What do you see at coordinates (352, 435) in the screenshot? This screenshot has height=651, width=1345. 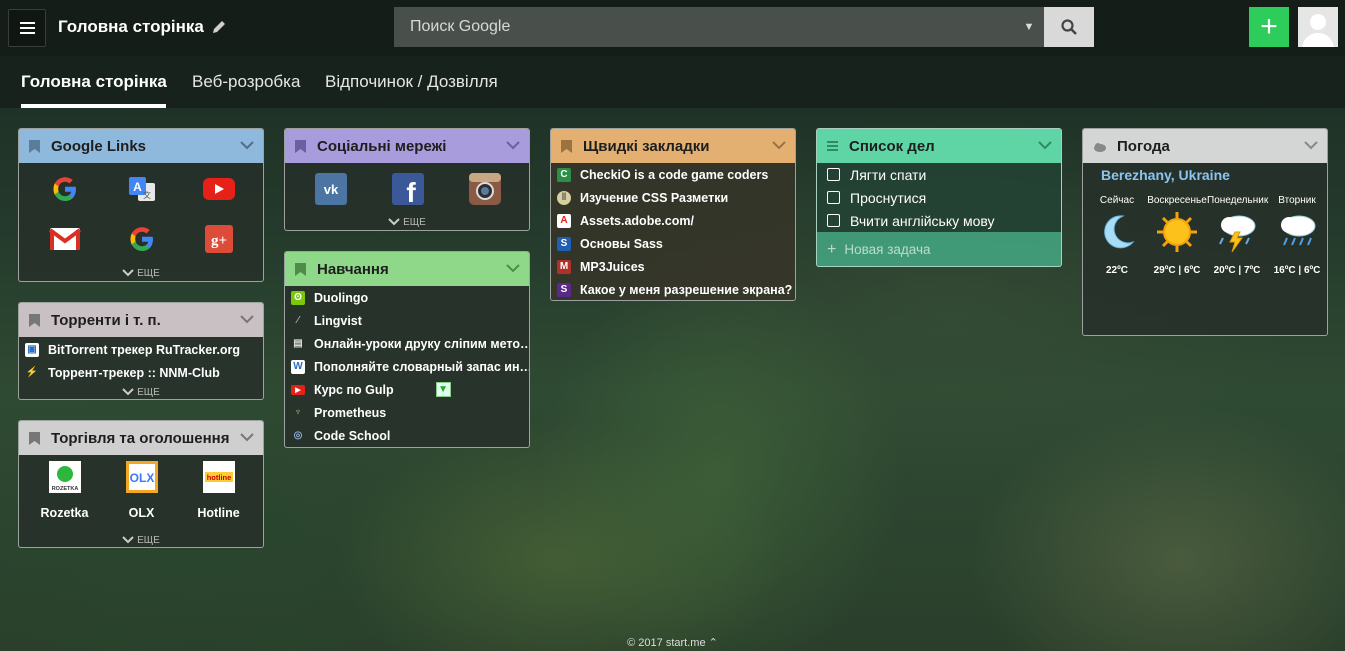 I see `link-label: Code School` at bounding box center [352, 435].